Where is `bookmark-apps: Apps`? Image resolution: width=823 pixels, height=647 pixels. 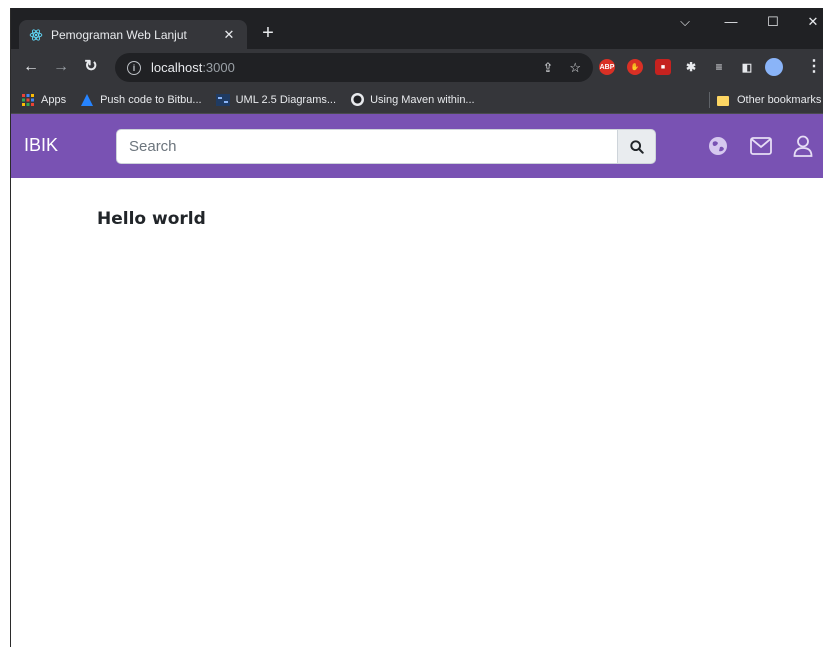
bookmark-apps: Apps is located at coordinates (43, 100).